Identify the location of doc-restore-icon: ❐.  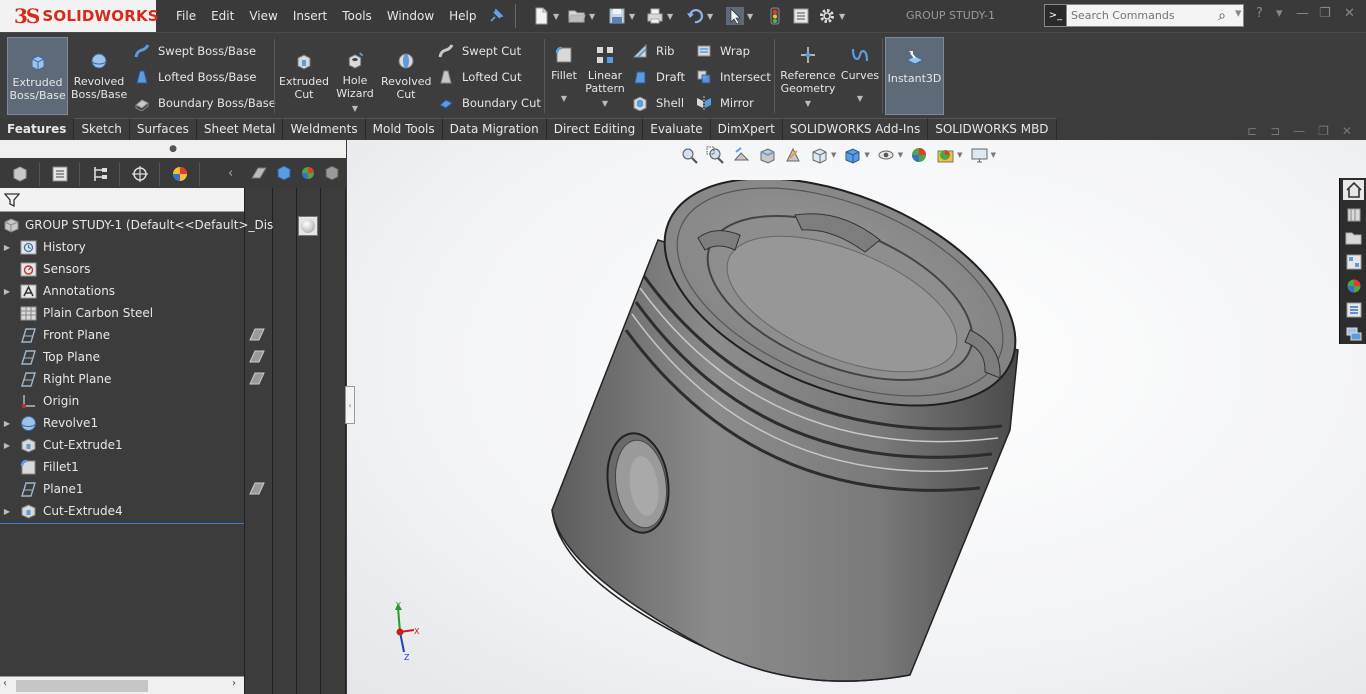
(1323, 131).